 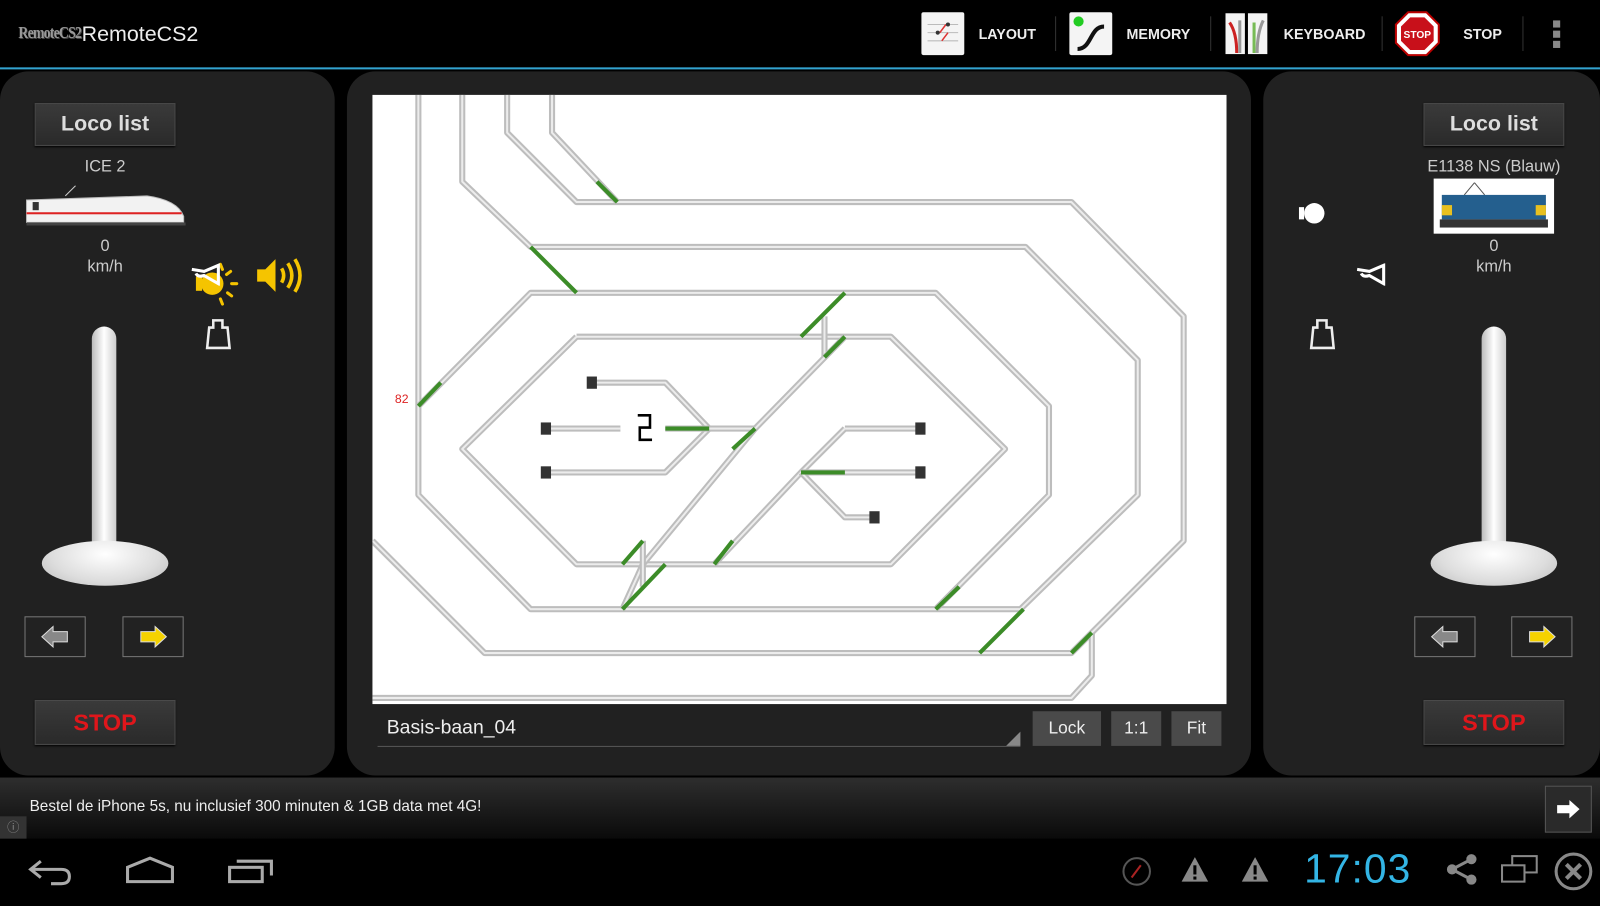 What do you see at coordinates (1007, 33) in the screenshot?
I see `layout-label: LAYOUT` at bounding box center [1007, 33].